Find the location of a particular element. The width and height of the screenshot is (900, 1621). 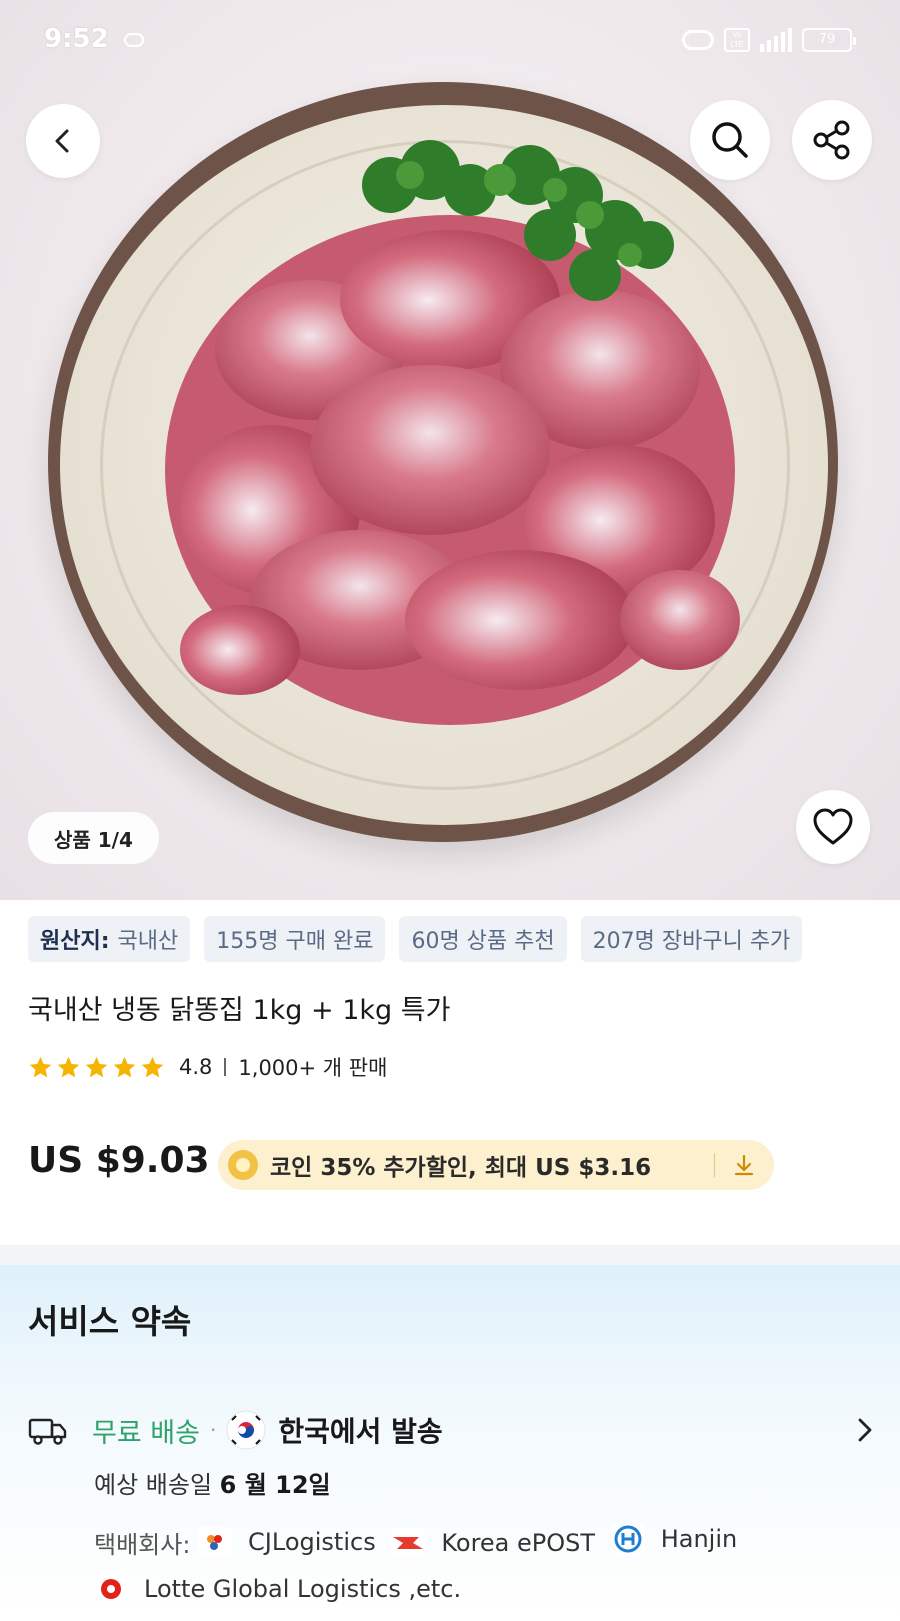

courier-cj: CJLogistics is located at coordinates (287, 1542).